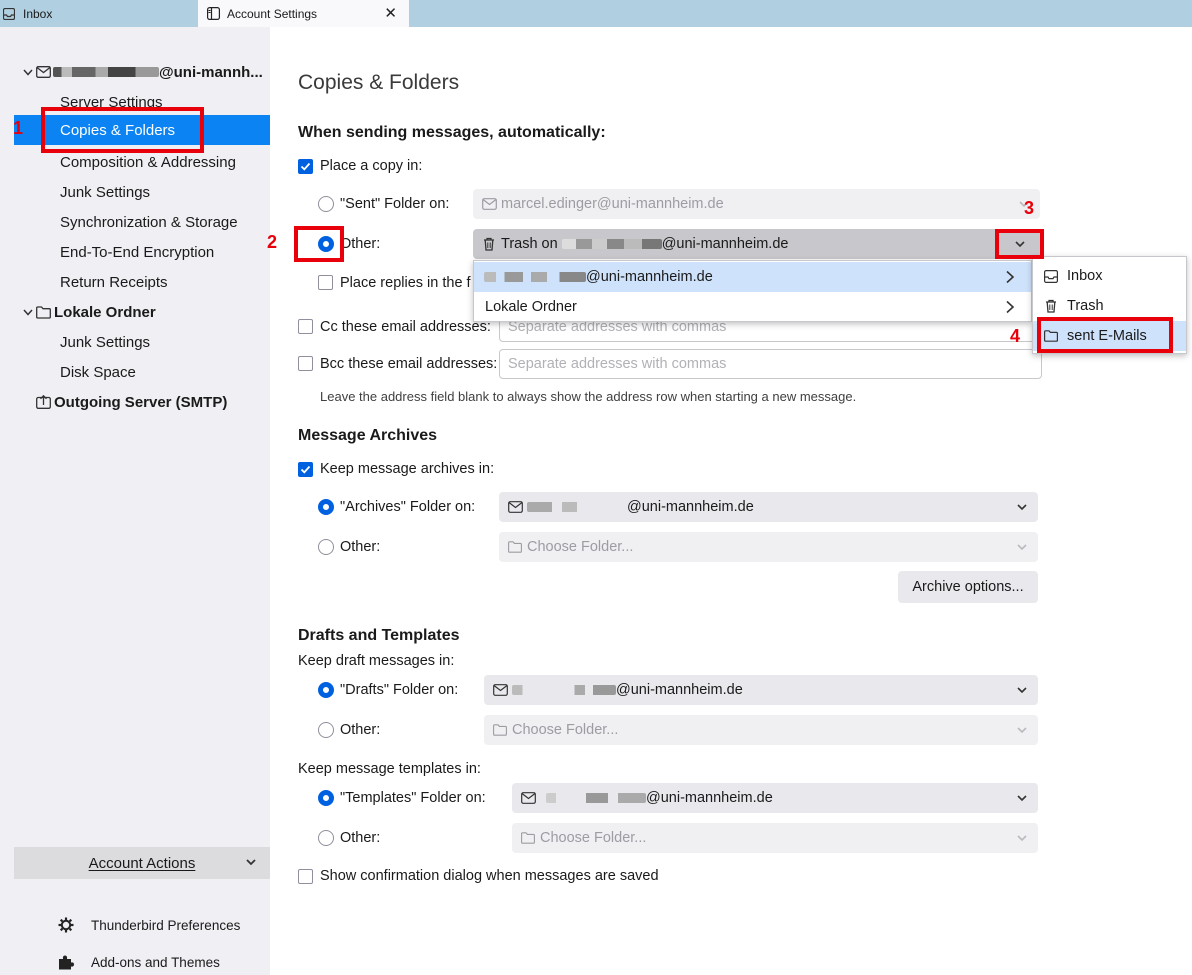 The width and height of the screenshot is (1192, 975). I want to click on sidebar-item-synchronization-storage: Synchronization & Storage, so click(135, 222).